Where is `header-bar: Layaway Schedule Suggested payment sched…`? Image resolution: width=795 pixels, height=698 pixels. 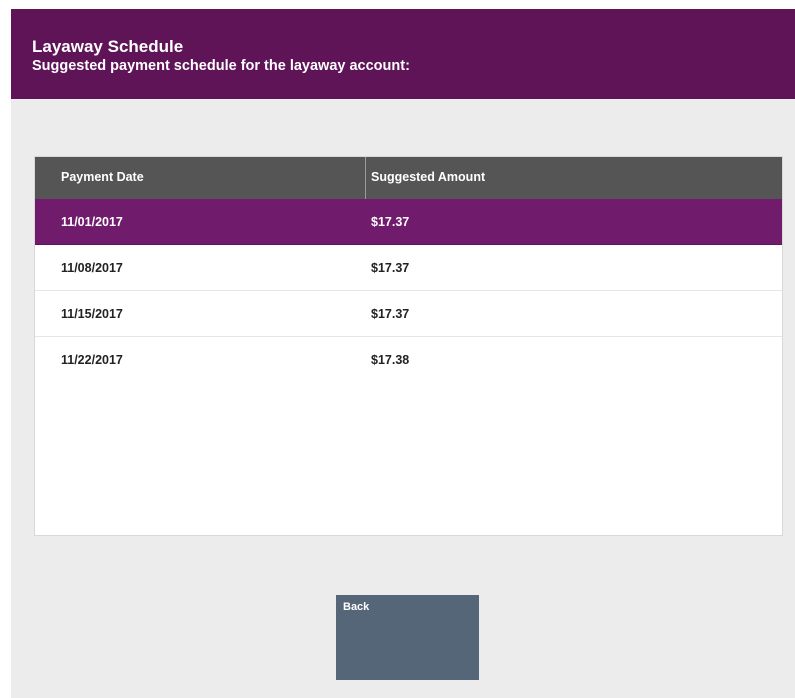
header-bar: Layaway Schedule Suggested payment sched… is located at coordinates (403, 54).